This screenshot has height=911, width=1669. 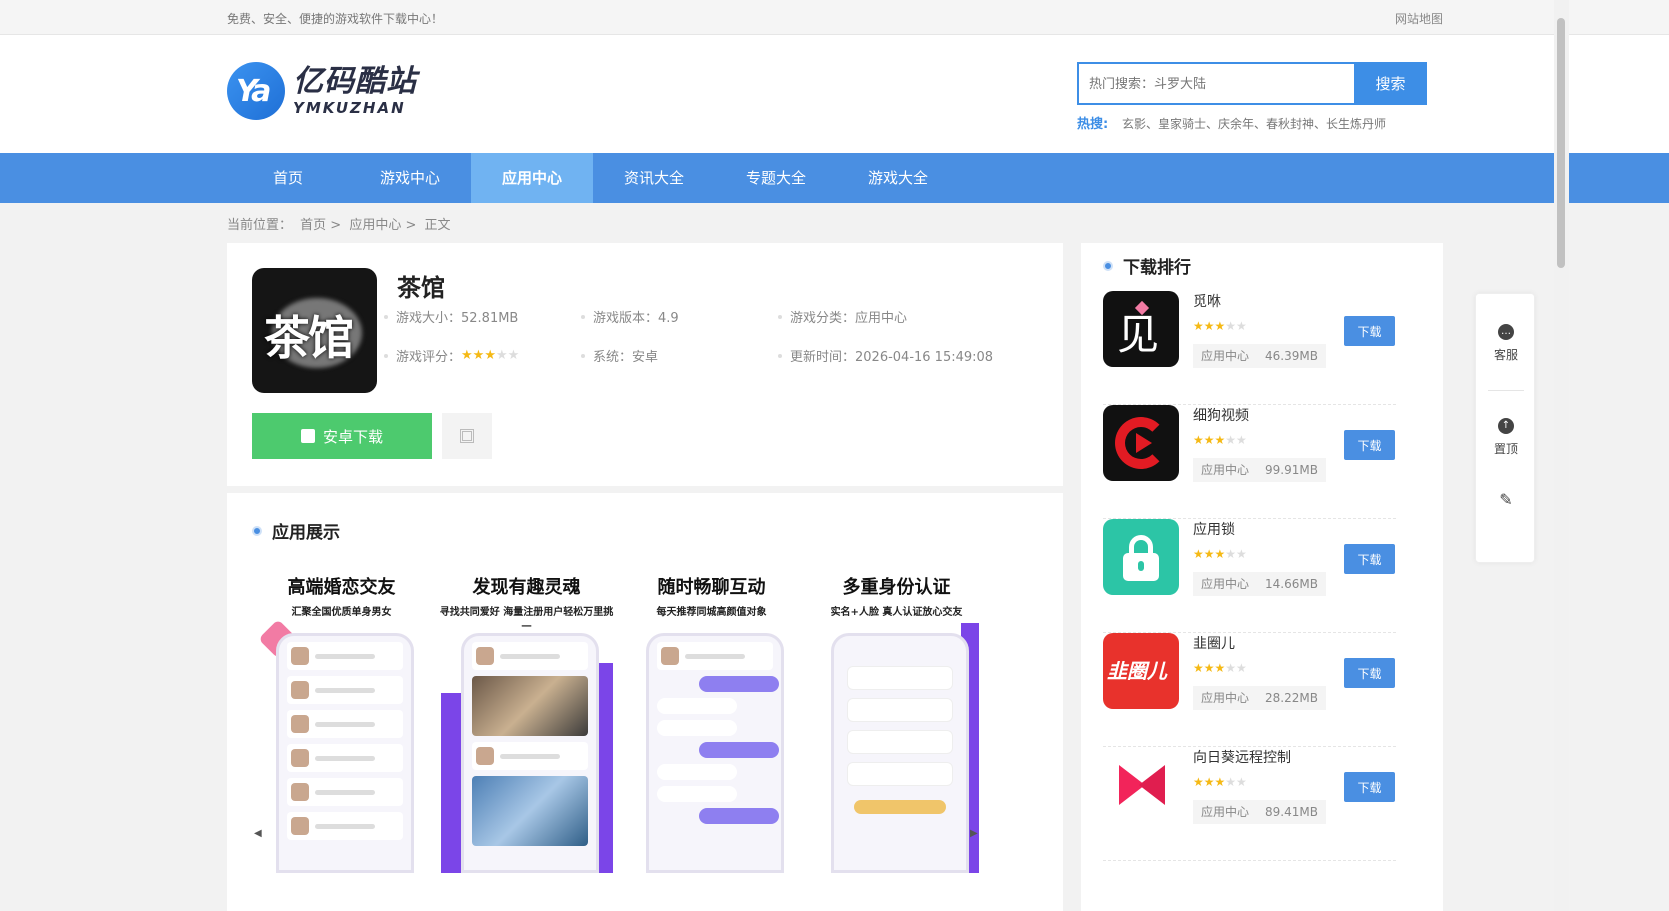 I want to click on site-logo: Ya 亿码酷站 YMKUZHAN, so click(x=322, y=91).